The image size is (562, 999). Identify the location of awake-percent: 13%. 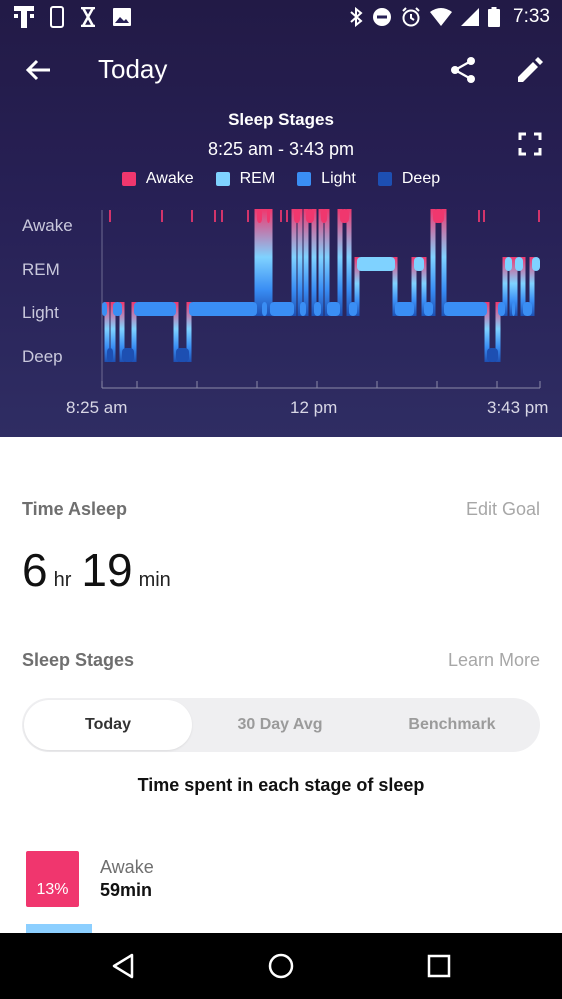
(52, 889).